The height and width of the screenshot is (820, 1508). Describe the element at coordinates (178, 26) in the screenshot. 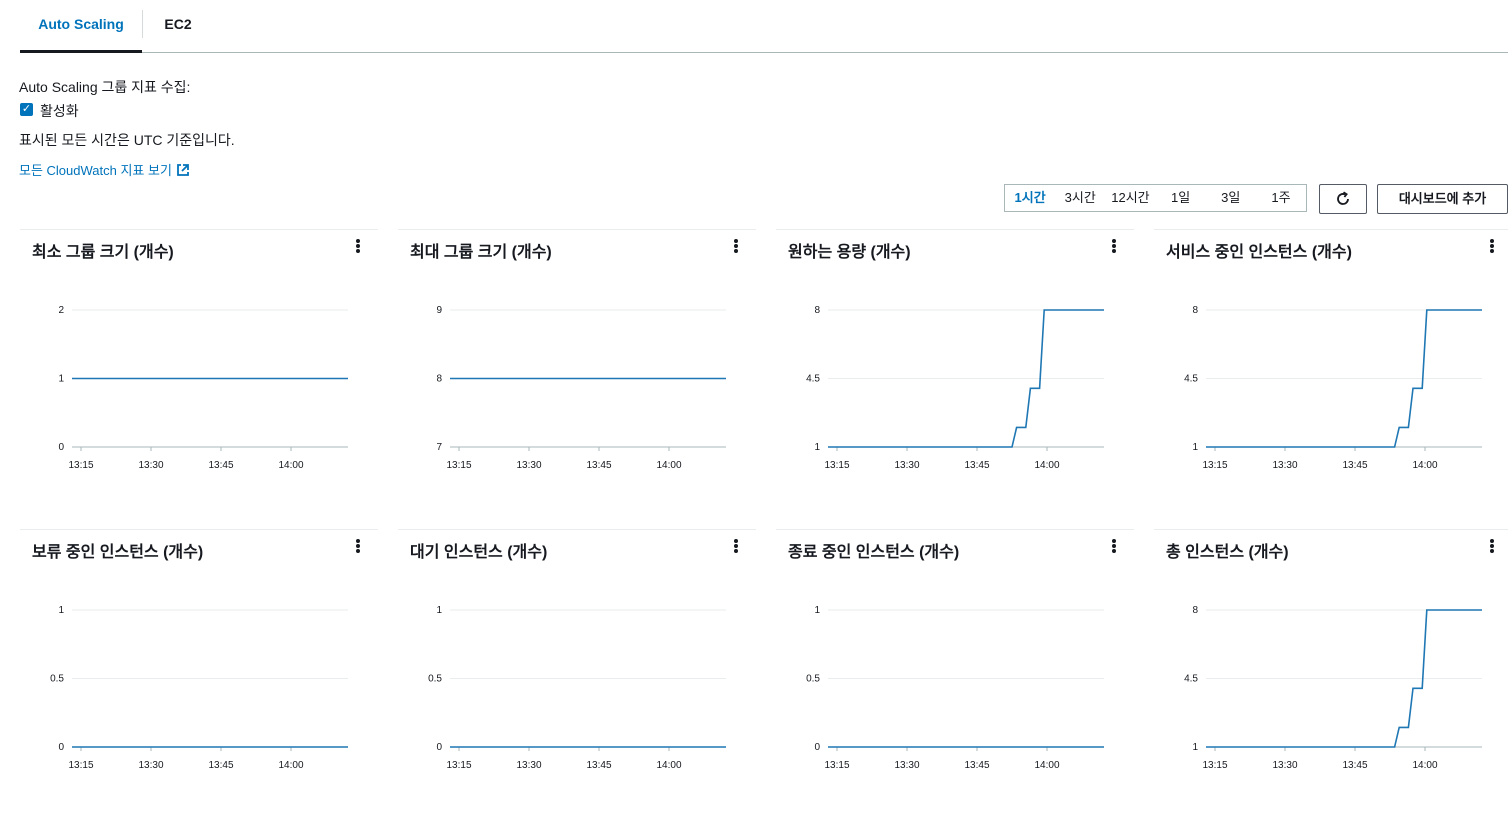

I see `tab-ec2: EC2` at that location.